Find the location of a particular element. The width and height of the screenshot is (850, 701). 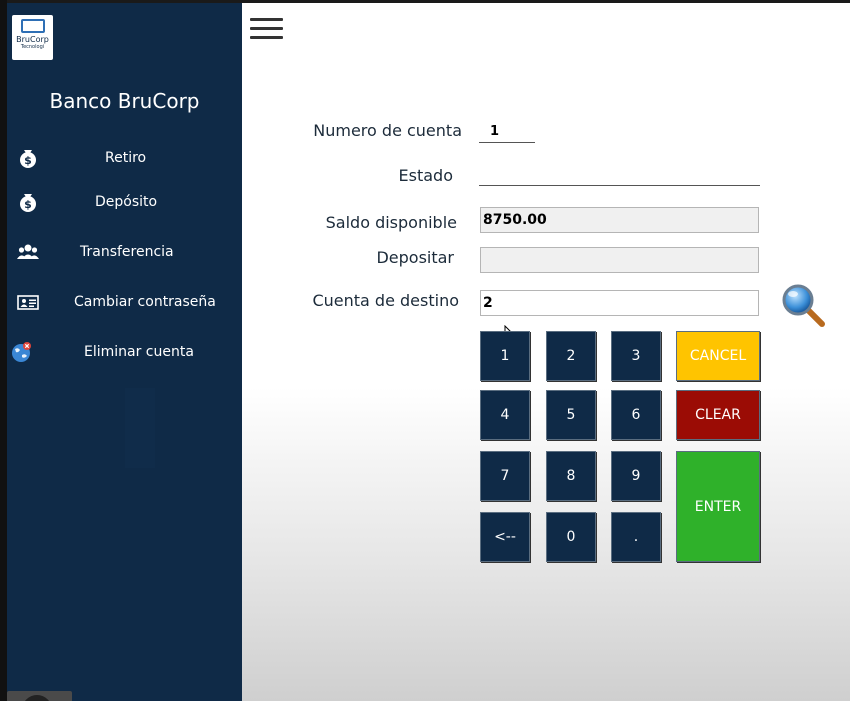

sidebar-item-label: Retiro is located at coordinates (126, 158).